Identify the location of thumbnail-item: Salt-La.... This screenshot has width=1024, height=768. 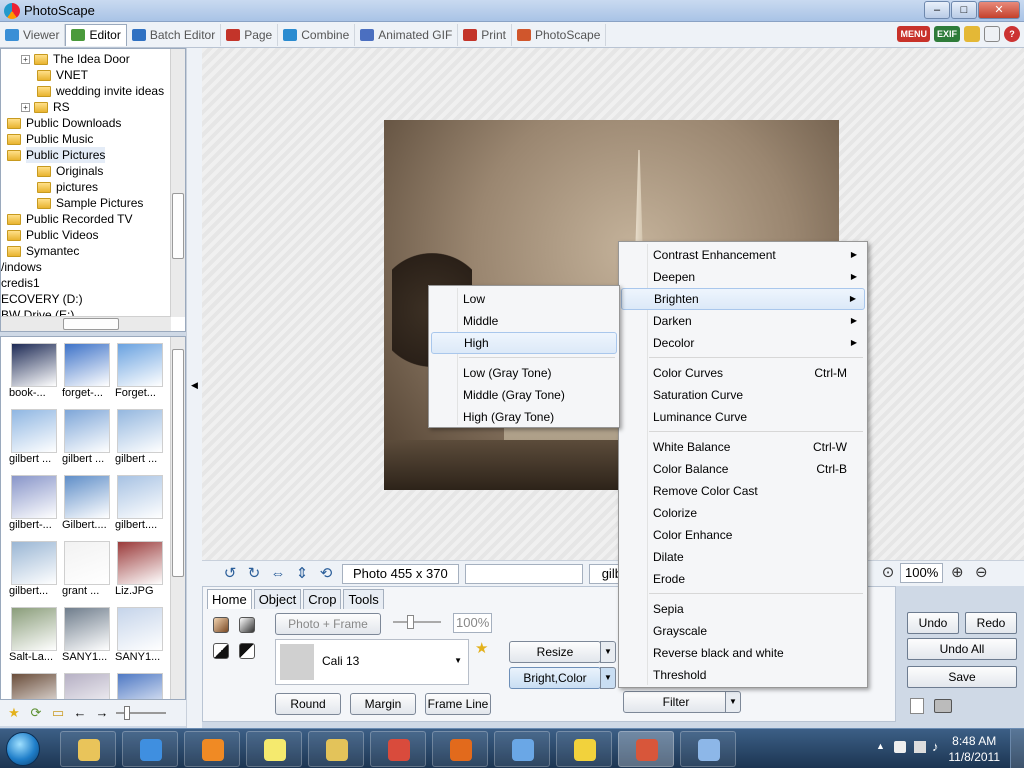
(34, 635).